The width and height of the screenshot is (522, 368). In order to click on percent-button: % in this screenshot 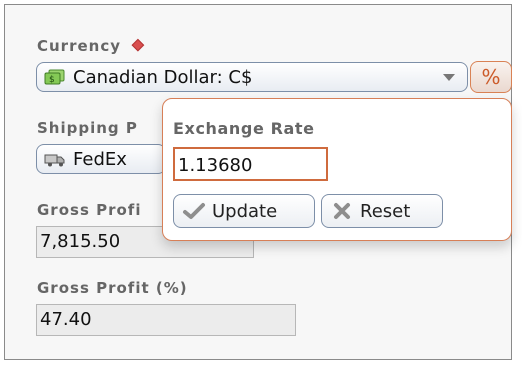, I will do `click(491, 77)`.